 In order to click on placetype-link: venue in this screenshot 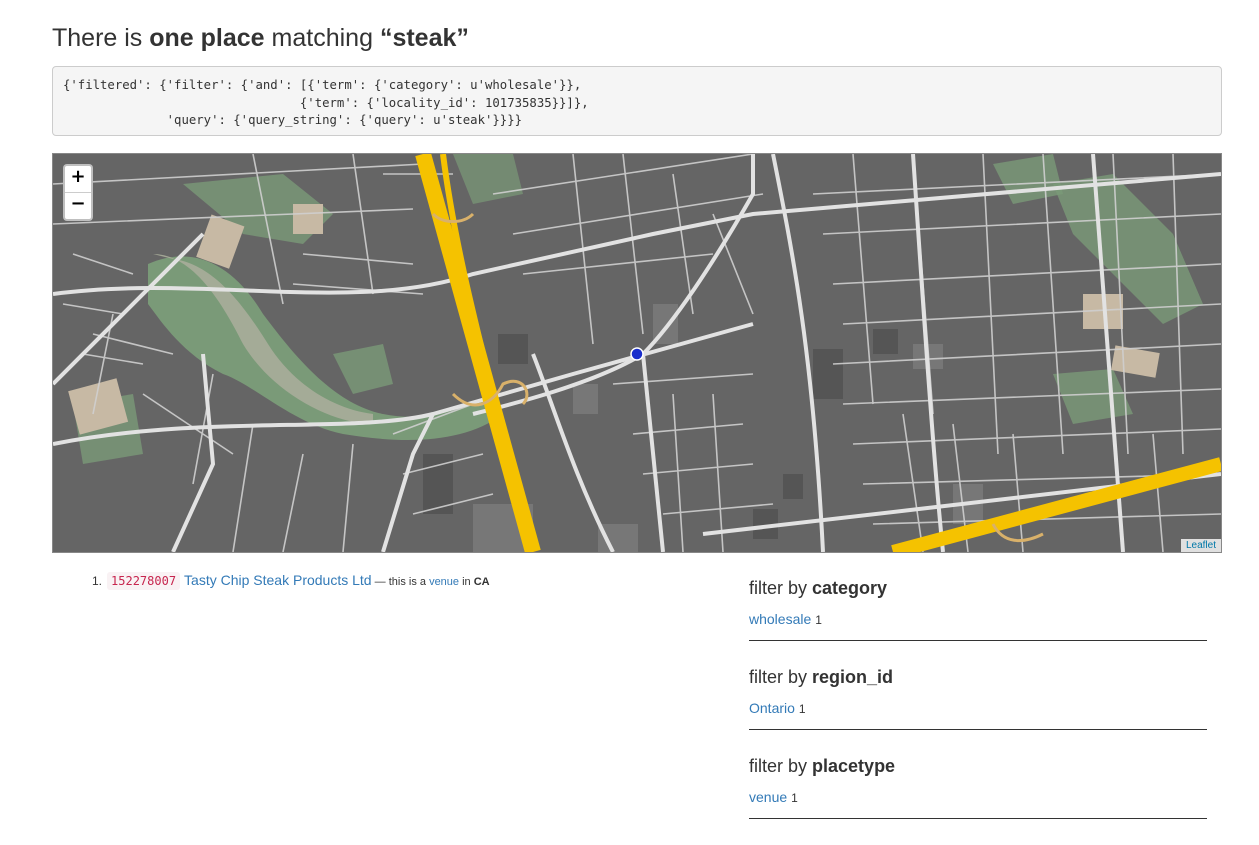, I will do `click(444, 582)`.